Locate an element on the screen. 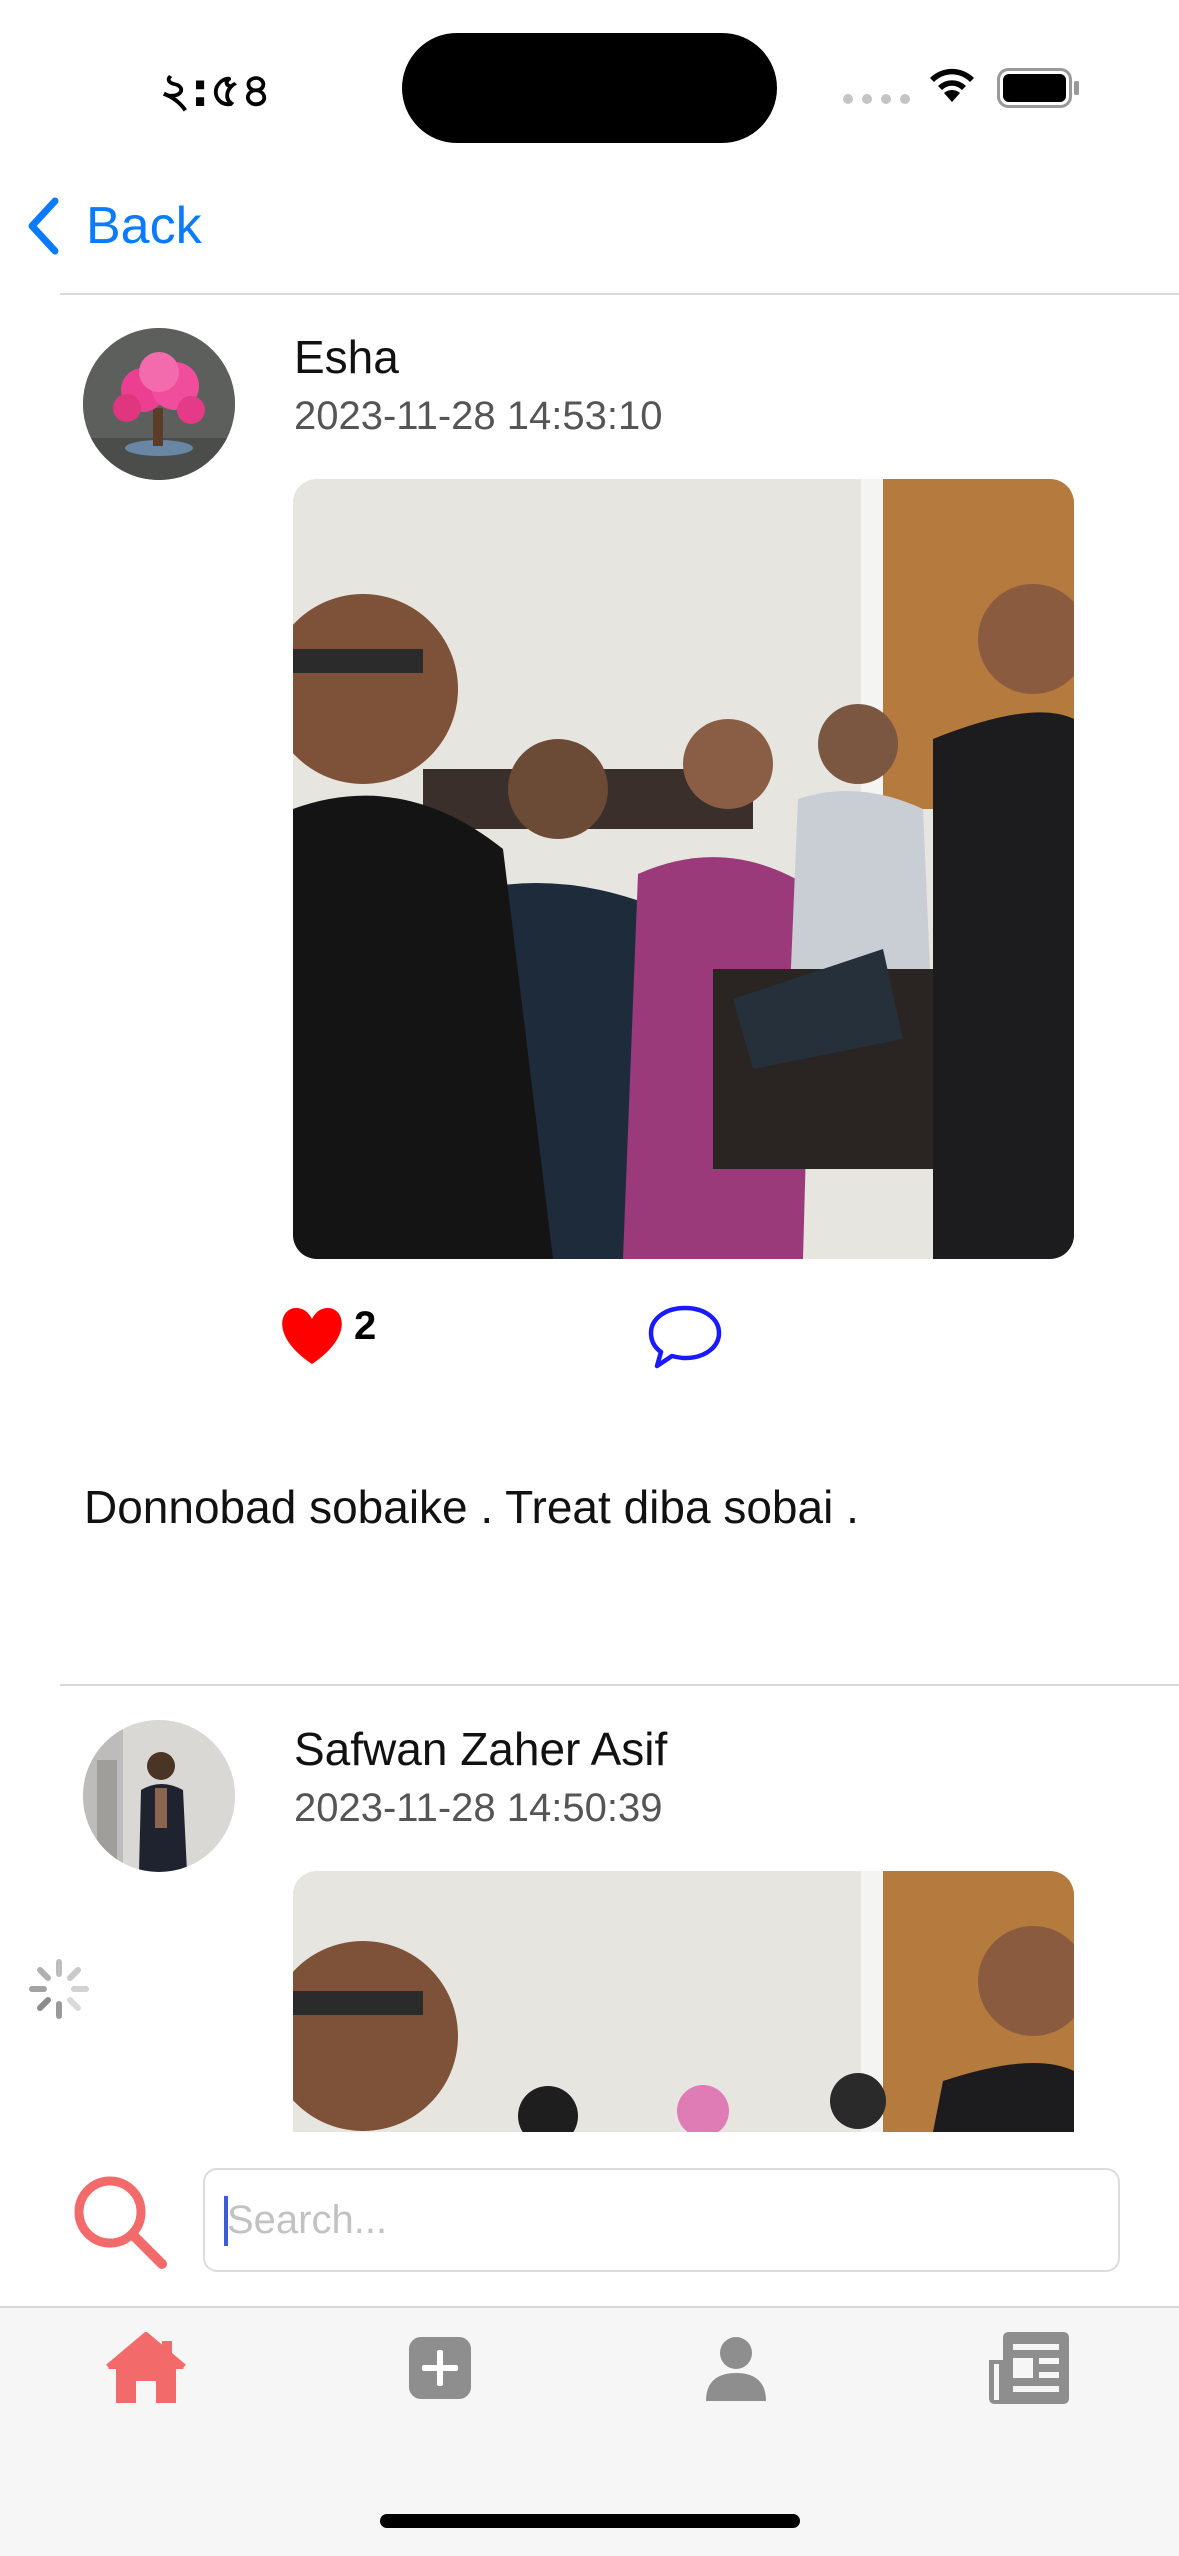  search-input is located at coordinates (661, 2220).